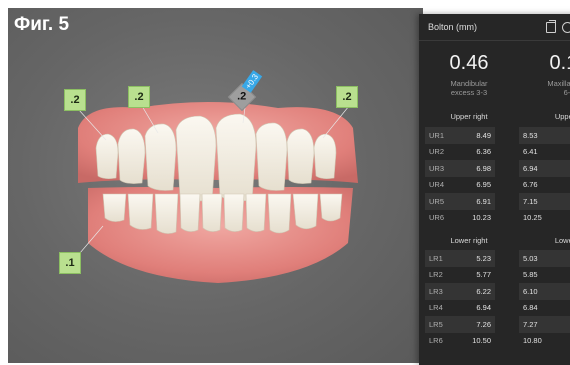 This screenshot has width=570, height=365. Describe the element at coordinates (562, 240) in the screenshot. I see `lower-left-title: Lower le` at that location.